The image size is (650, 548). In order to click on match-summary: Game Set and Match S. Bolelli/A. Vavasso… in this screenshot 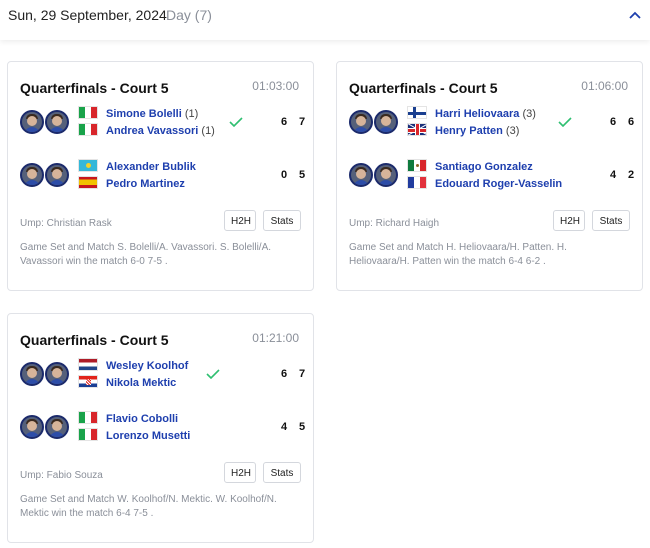, I will do `click(146, 254)`.